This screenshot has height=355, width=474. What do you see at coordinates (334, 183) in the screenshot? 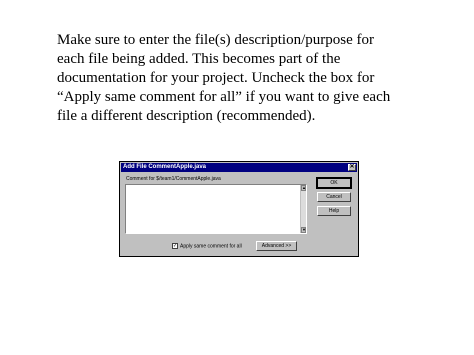
I see `ok-button: OK` at bounding box center [334, 183].